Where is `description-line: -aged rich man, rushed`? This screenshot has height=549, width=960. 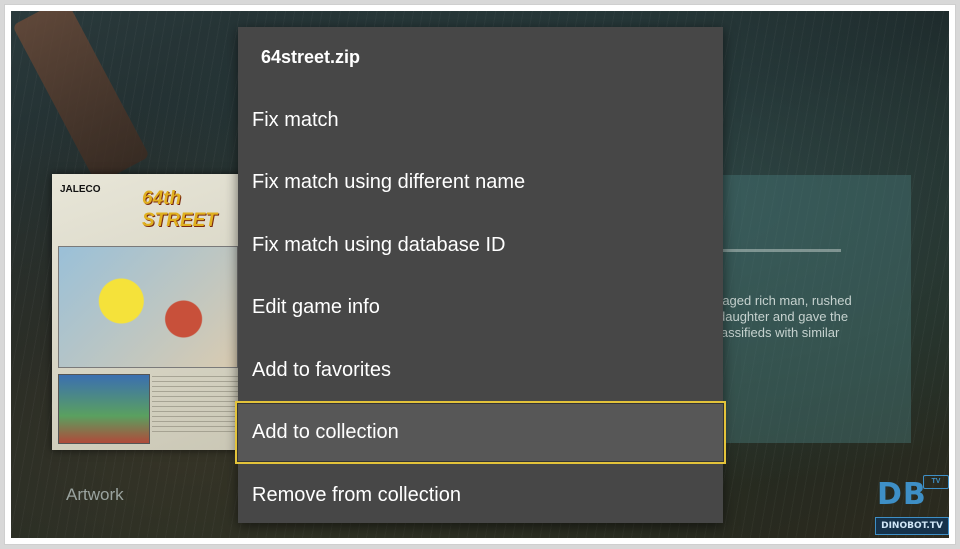
description-line: -aged rich man, rushed is located at coordinates (785, 300).